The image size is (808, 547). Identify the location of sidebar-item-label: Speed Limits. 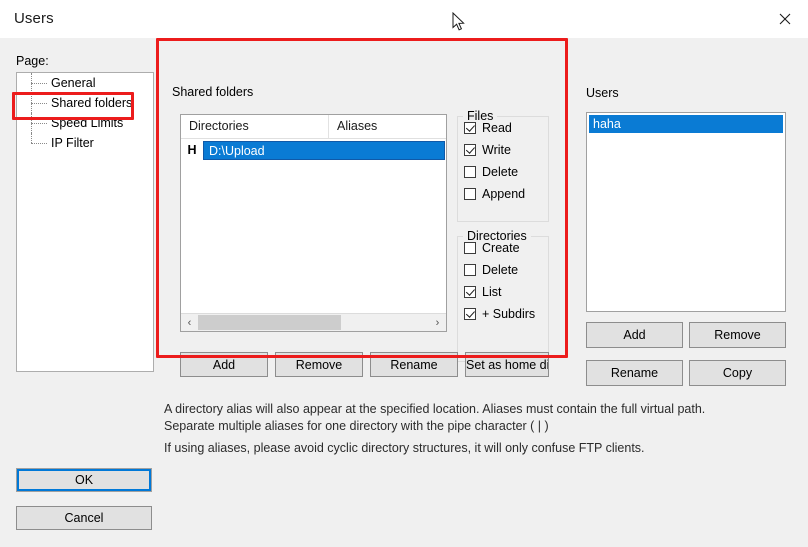
(87, 123).